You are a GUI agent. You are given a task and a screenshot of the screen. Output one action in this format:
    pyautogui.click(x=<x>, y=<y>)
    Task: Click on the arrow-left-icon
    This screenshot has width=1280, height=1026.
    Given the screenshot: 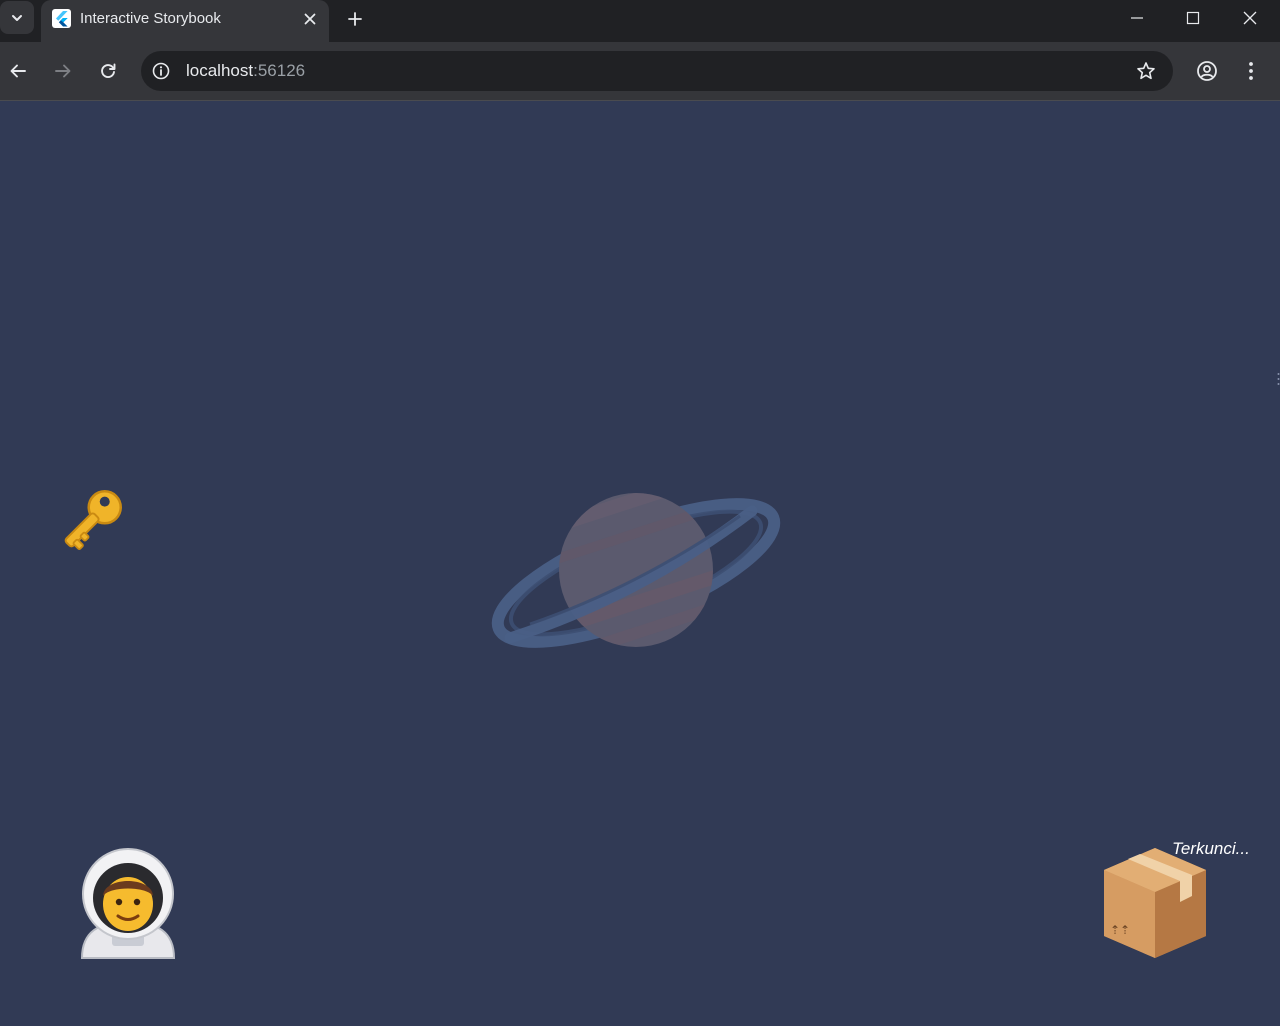 What is the action you would take?
    pyautogui.click(x=18, y=71)
    